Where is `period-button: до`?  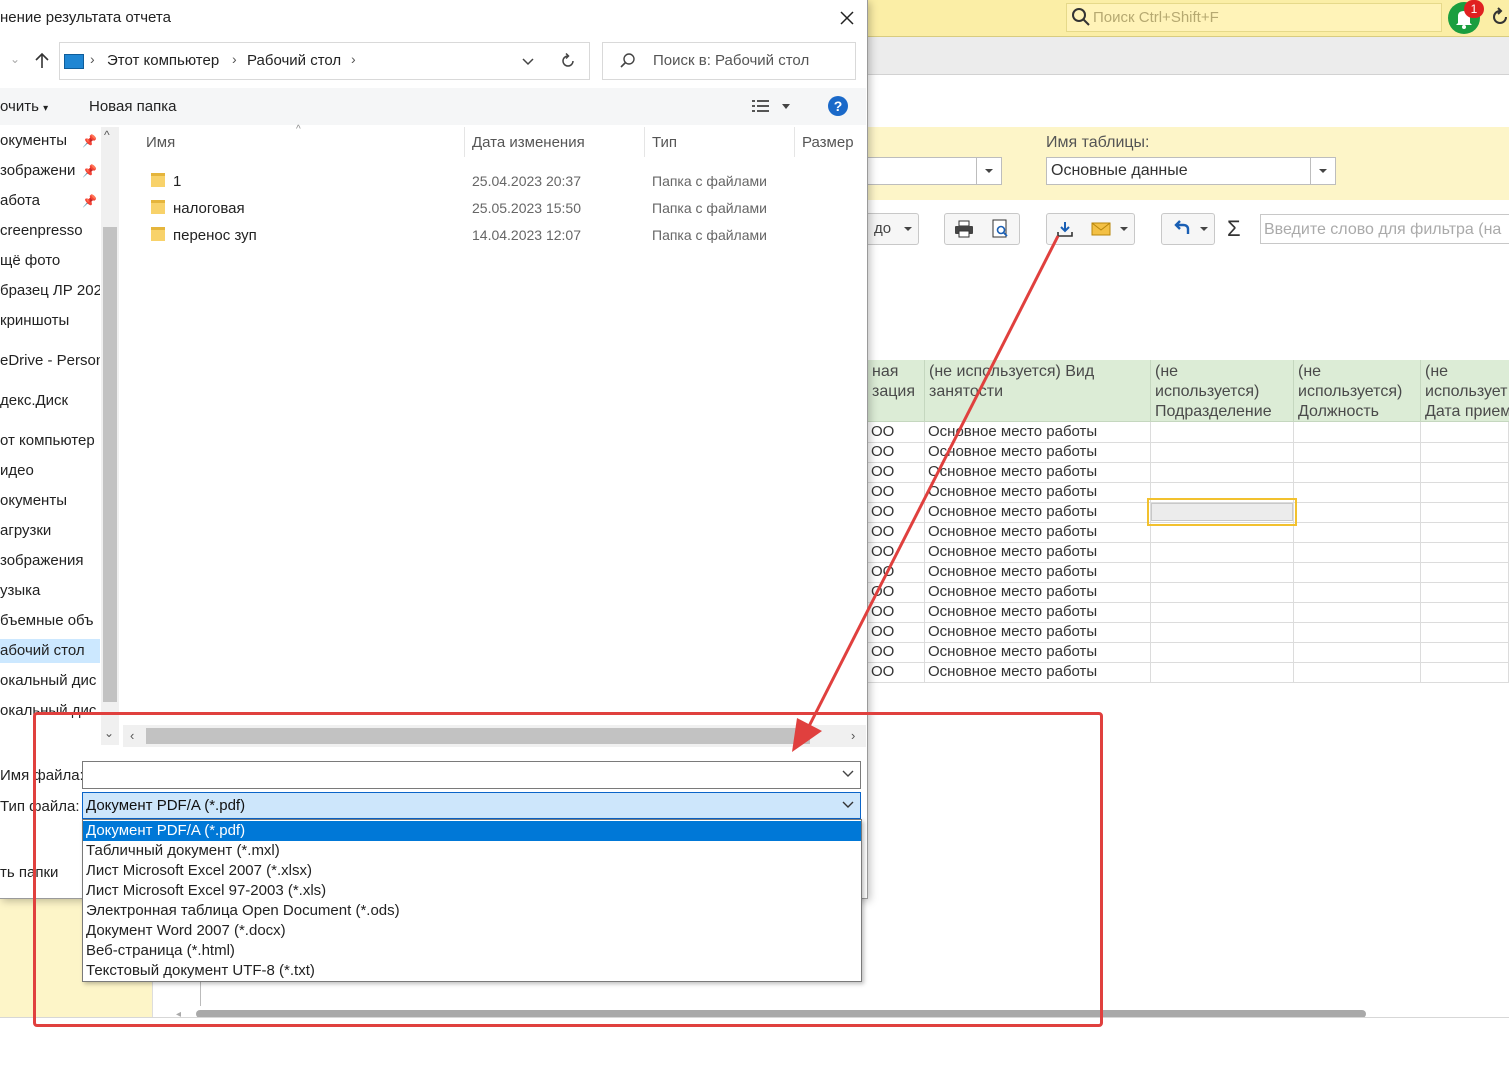
period-button: до is located at coordinates (893, 229).